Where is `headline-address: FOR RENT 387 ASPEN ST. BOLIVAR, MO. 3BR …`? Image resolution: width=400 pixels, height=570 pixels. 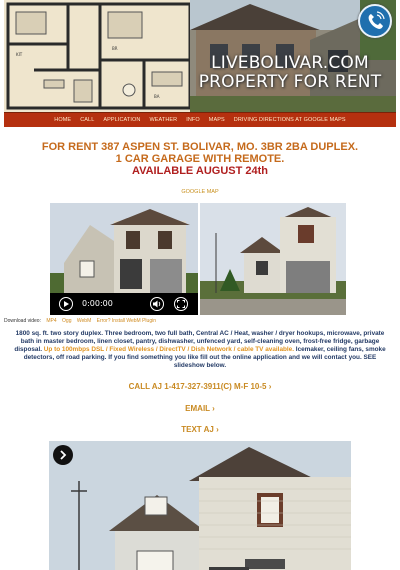
headline-address: FOR RENT 387 ASPEN ST. BOLIVAR, MO. 3BR … is located at coordinates (200, 147).